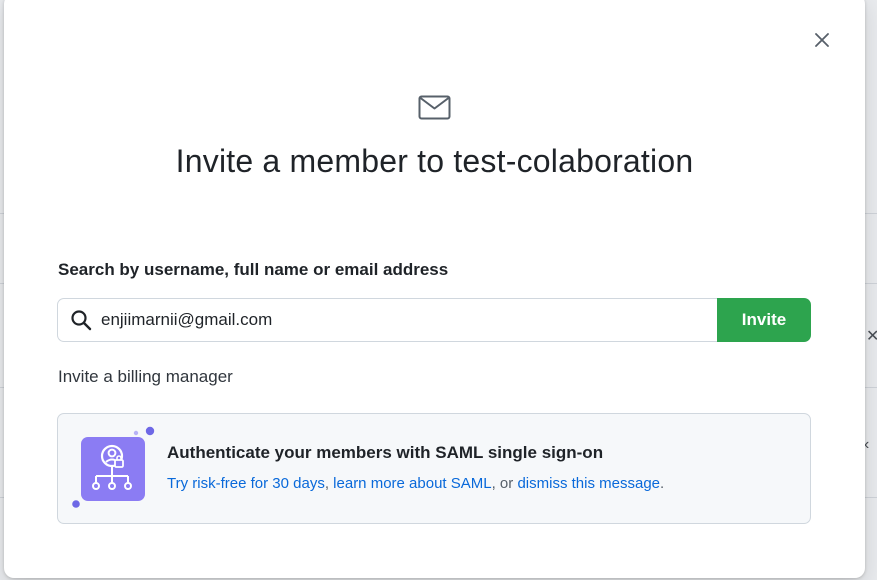  I want to click on search-group: Invite, so click(434, 320).